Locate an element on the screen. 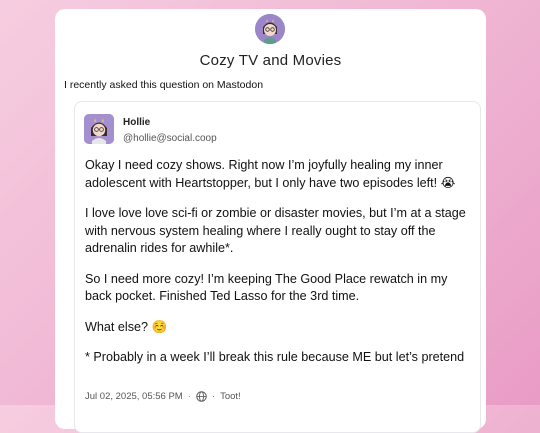  globe-icon is located at coordinates (201, 396).